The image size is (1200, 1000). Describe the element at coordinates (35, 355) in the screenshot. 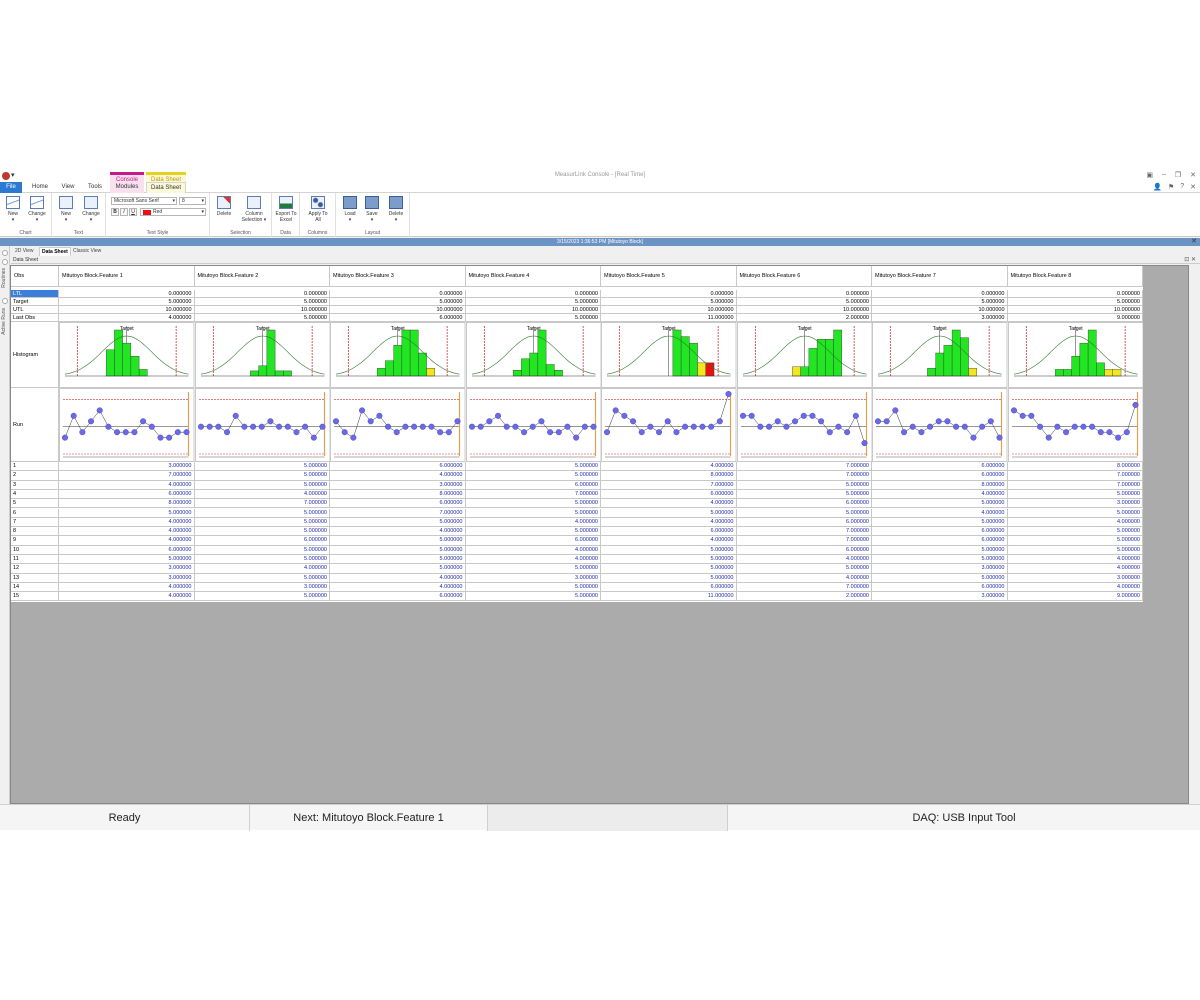

I see `row-header-hist: Histogram` at that location.